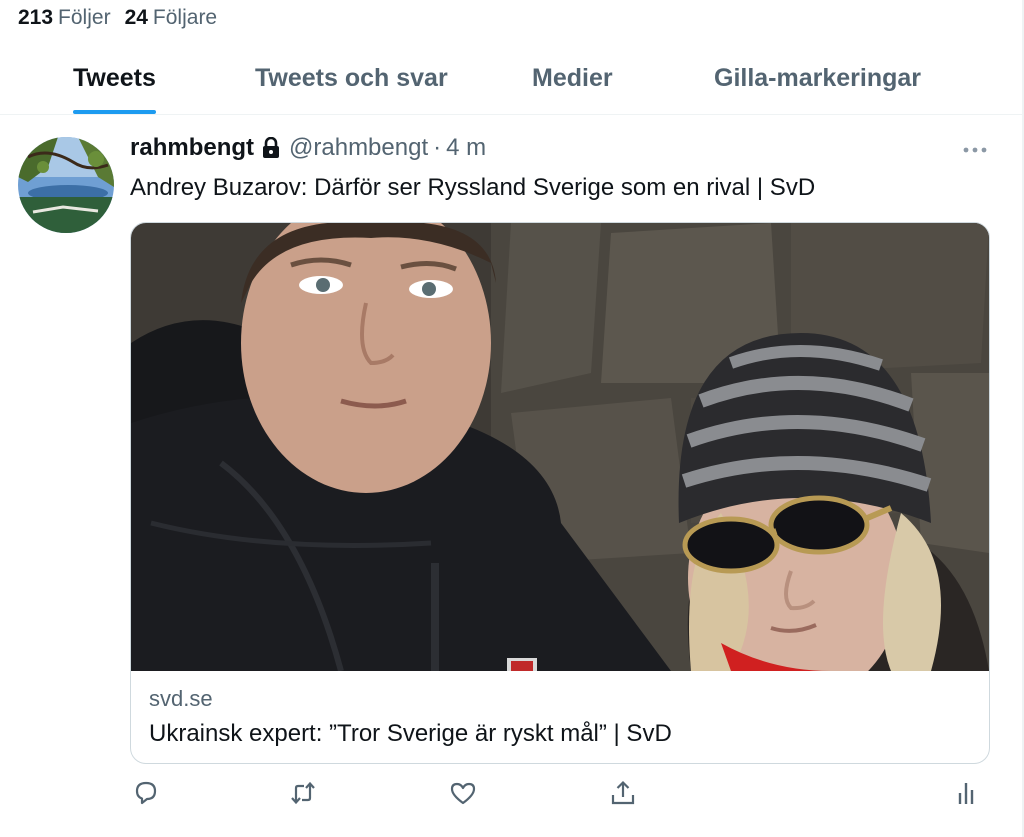 The height and width of the screenshot is (837, 1024). I want to click on like-icon, so click(463, 793).